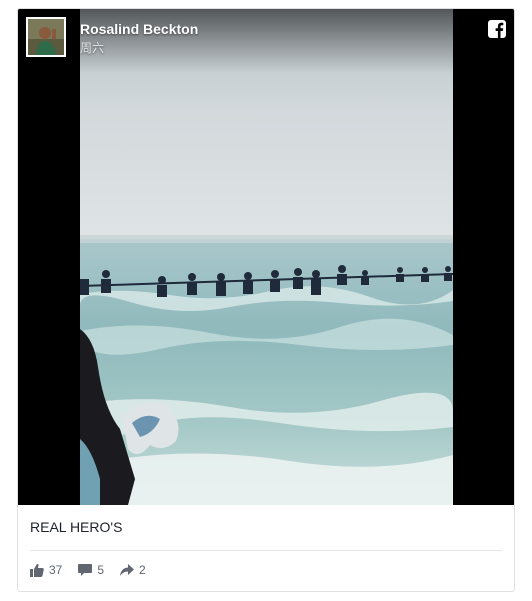 This screenshot has height=601, width=532. I want to click on post-caption: REAL HERO'S, so click(76, 527).